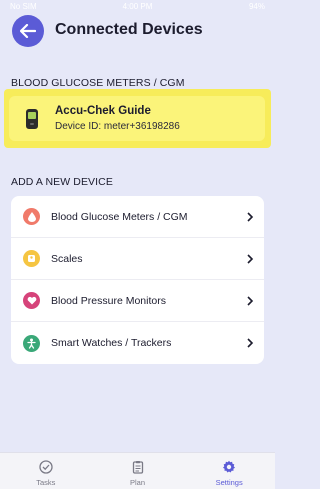 The width and height of the screenshot is (320, 489). What do you see at coordinates (111, 343) in the screenshot?
I see `list-item-label: Smart Watches / Trackers` at bounding box center [111, 343].